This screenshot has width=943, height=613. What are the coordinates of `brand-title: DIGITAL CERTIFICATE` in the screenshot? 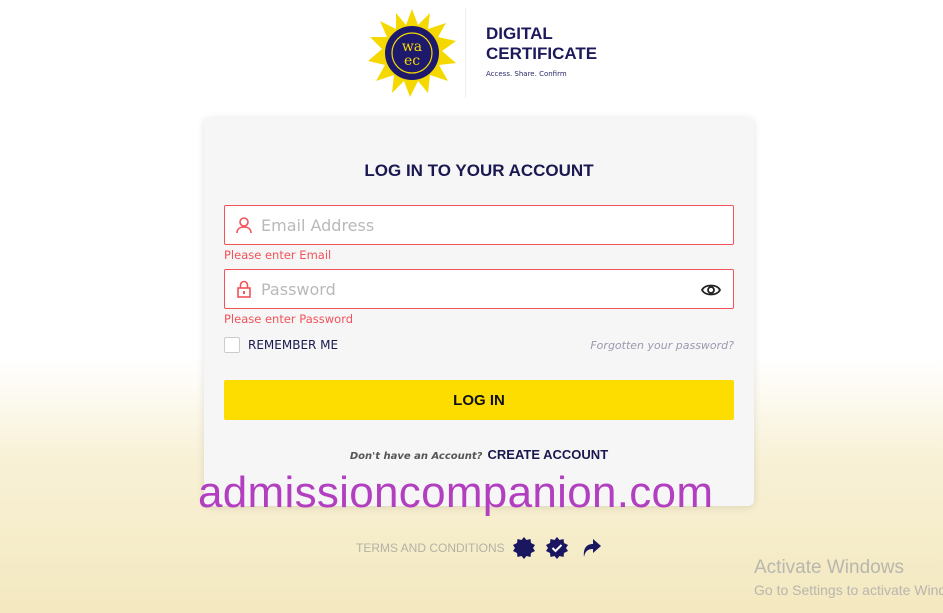 It's located at (541, 44).